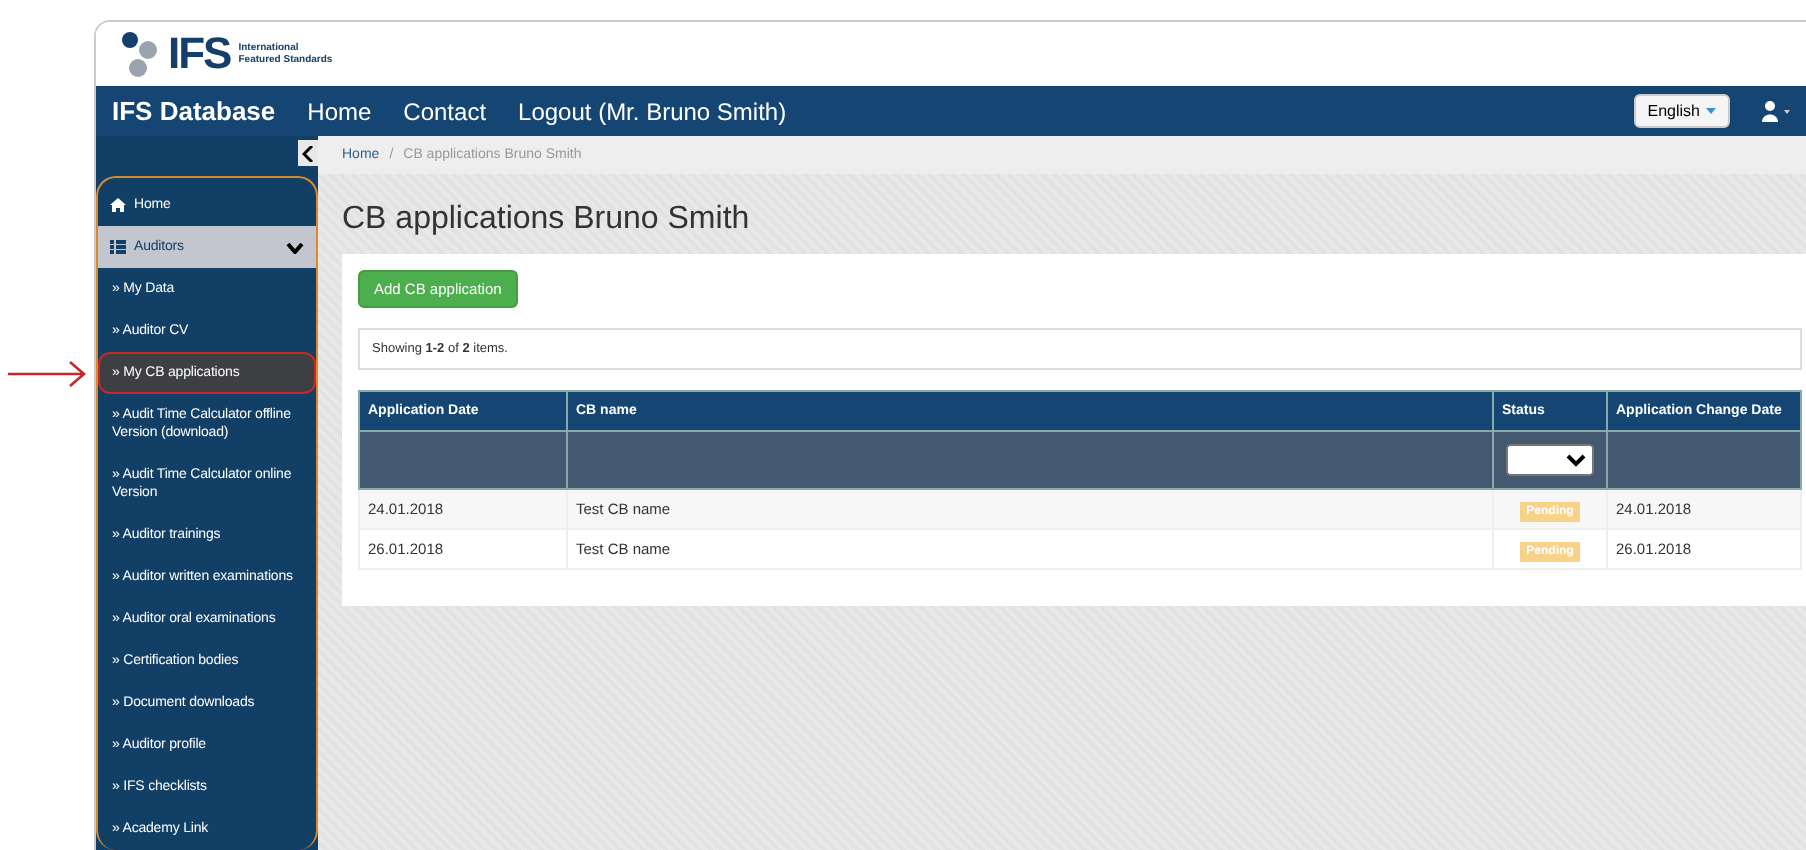  I want to click on nav-link: Logout (Mr. Bruno Smith), so click(652, 111).